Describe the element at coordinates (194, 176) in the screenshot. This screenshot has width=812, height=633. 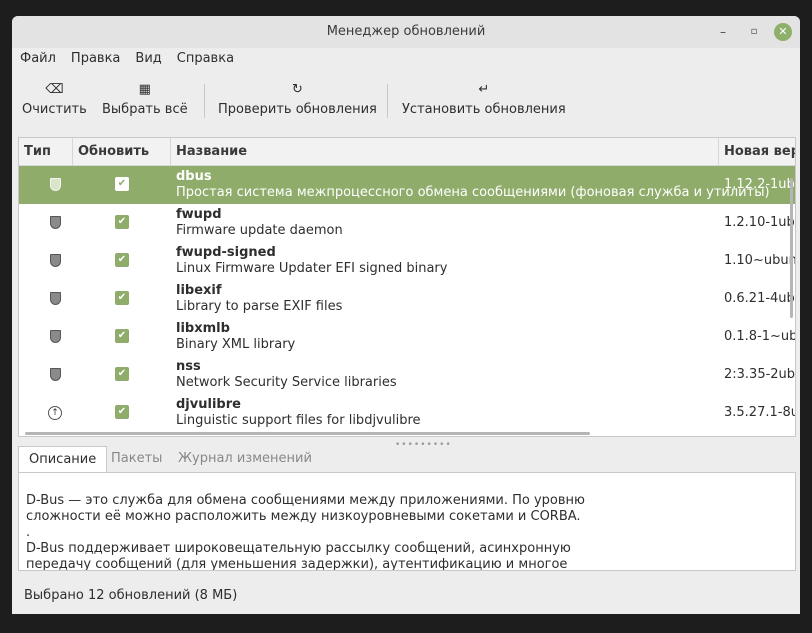
I see `package-name: dbus` at that location.